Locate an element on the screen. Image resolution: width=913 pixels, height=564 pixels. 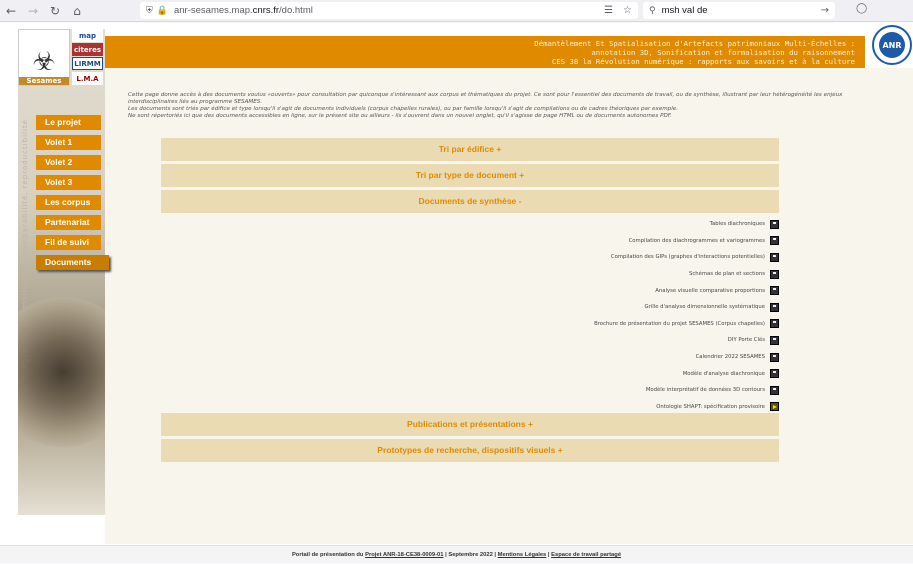
reader-view-icon: ☰ is located at coordinates (608, 10).